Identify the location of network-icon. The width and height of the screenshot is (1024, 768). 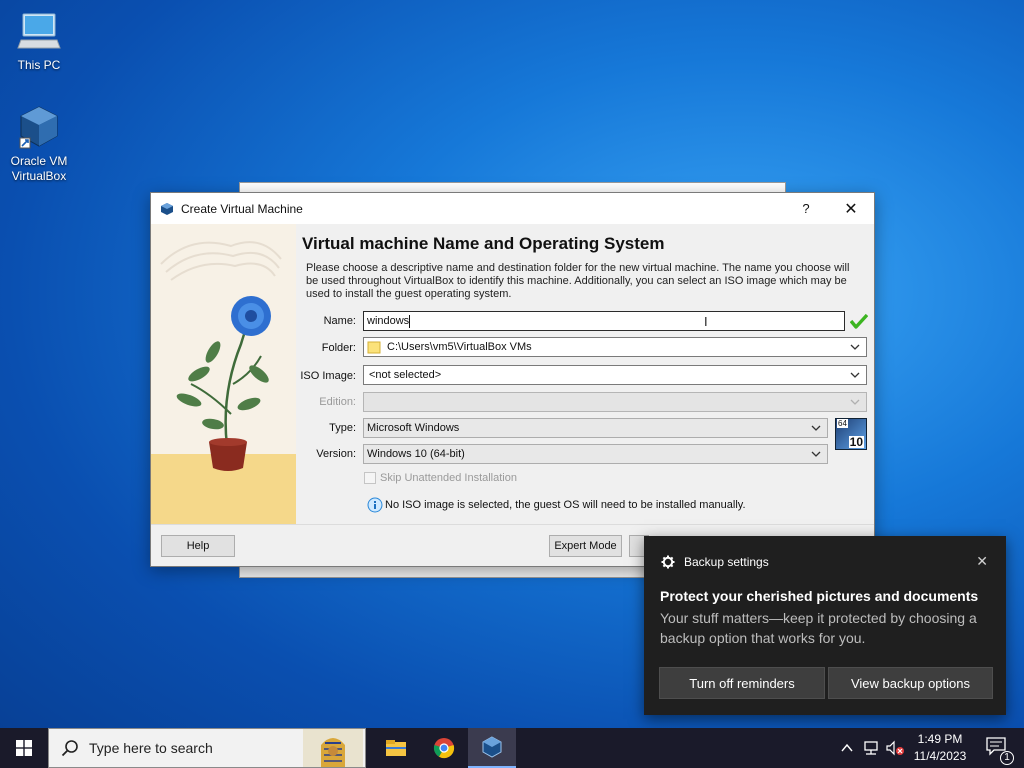
(871, 748).